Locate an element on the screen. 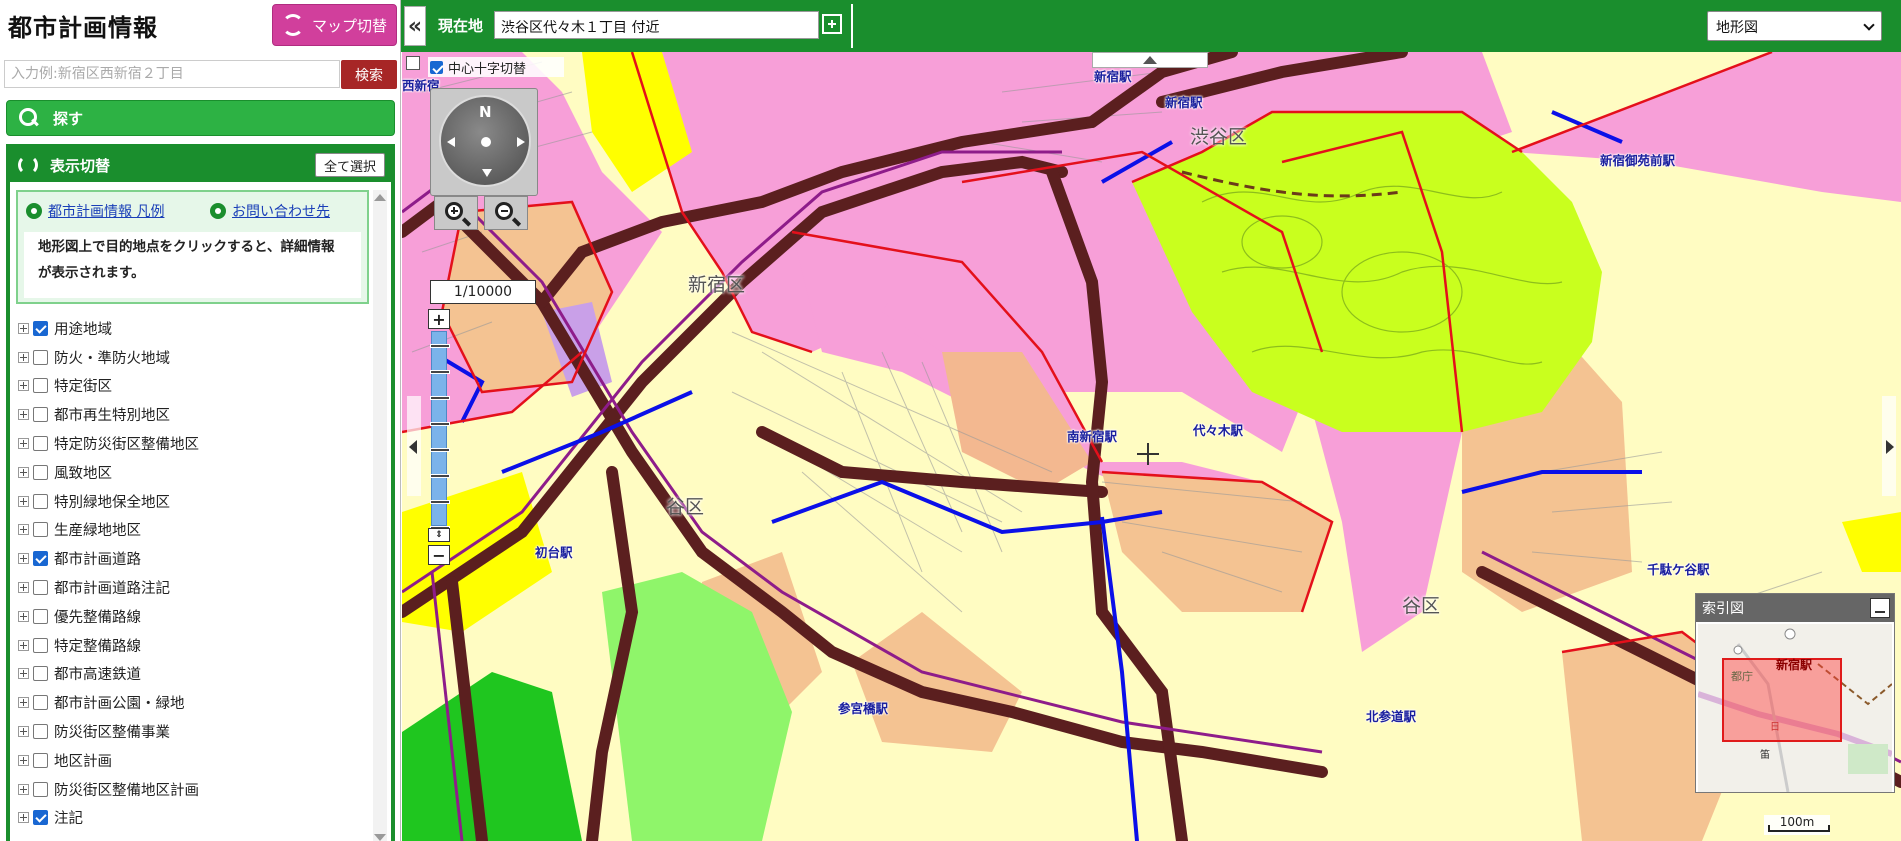 This screenshot has width=1901, height=841. layer-item: 都市再生特別地区 is located at coordinates (193, 414).